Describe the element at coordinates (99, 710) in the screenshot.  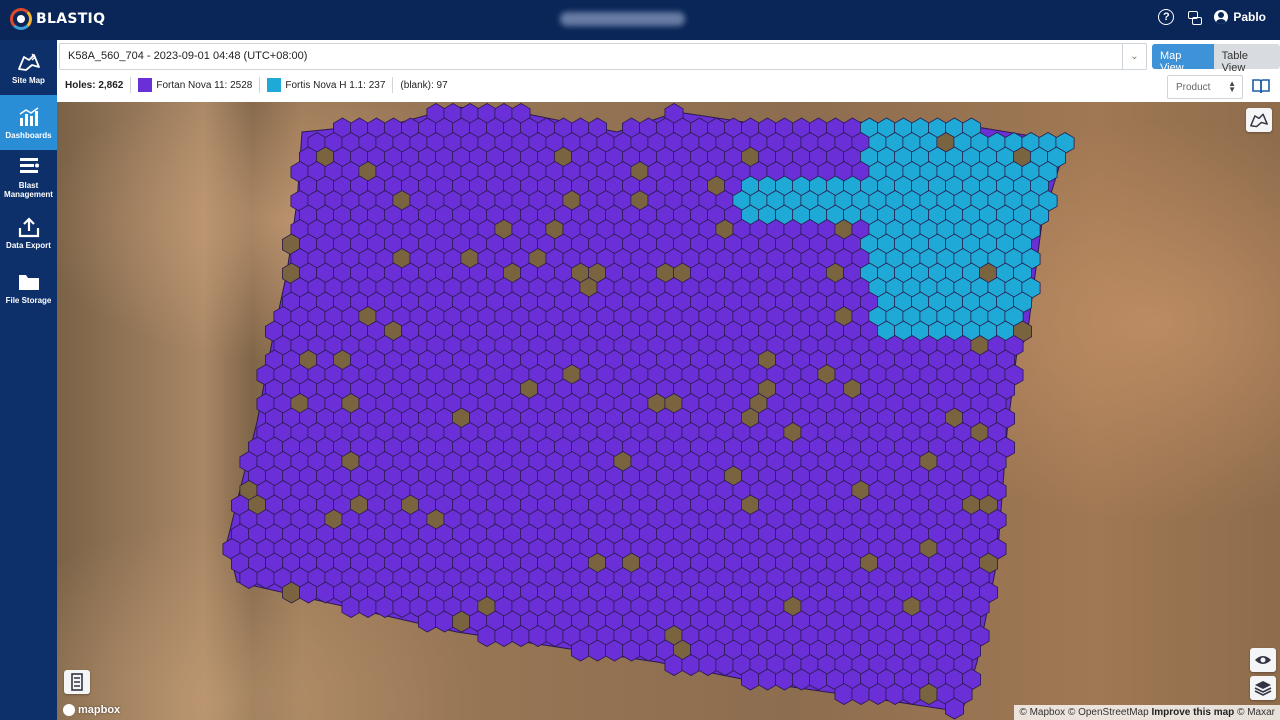
I see `mapbox-label: mapbox` at that location.